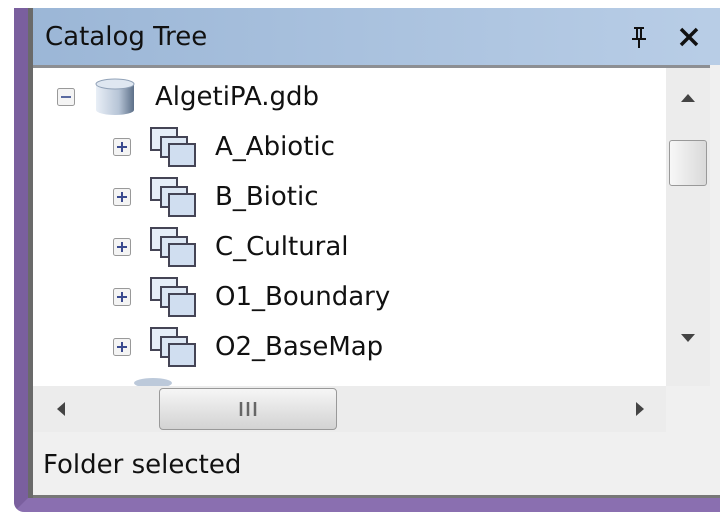 Image resolution: width=720 pixels, height=512 pixels. What do you see at coordinates (237, 97) in the screenshot?
I see `tree-item-label: AlgetiPA.gdb` at bounding box center [237, 97].